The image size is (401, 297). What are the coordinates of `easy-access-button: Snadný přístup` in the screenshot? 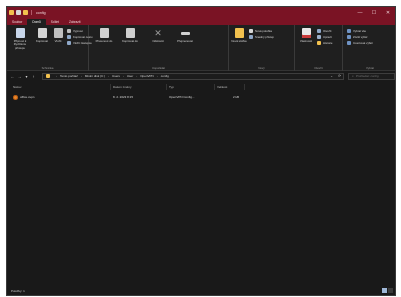 It's located at (261, 36).